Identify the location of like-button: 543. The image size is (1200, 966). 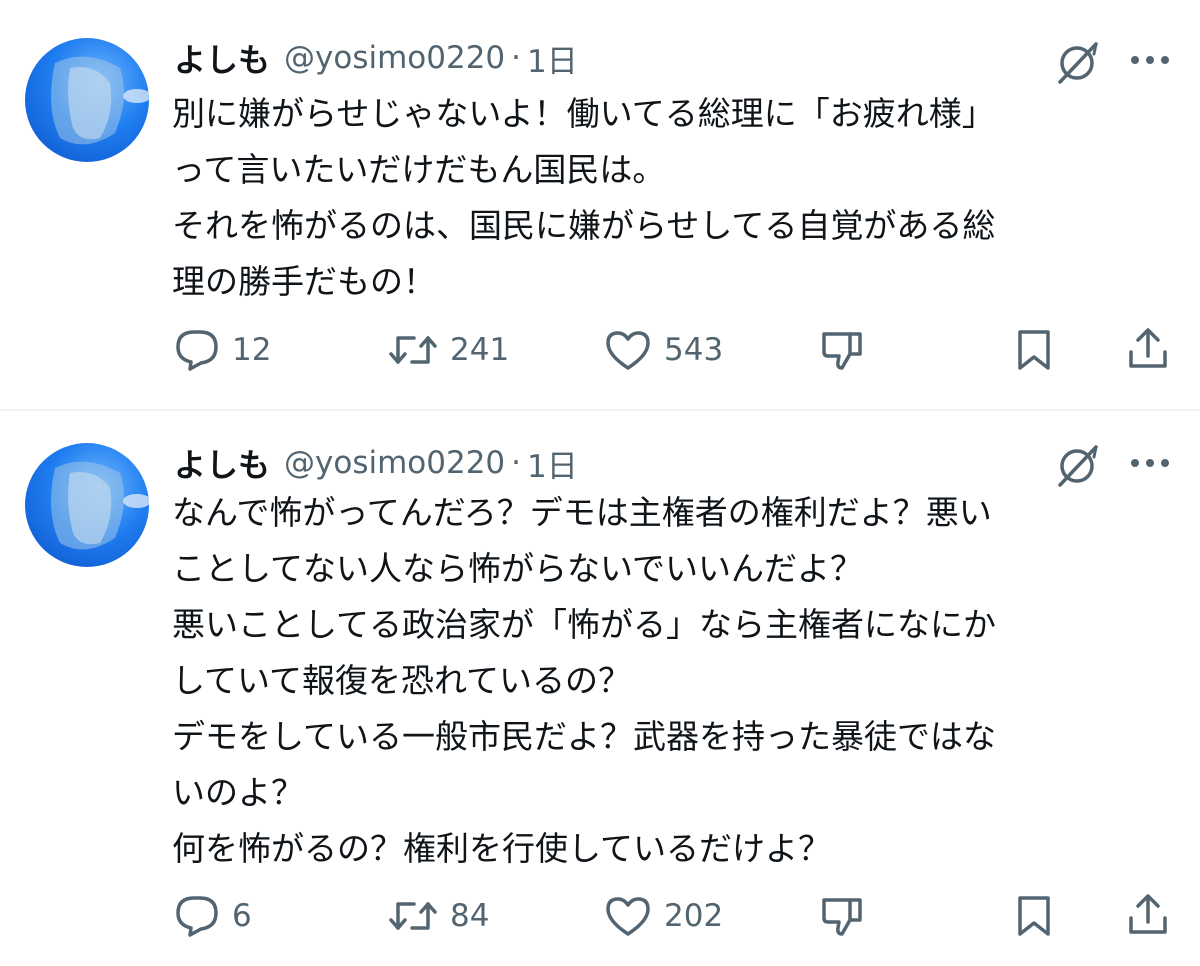
(663, 350).